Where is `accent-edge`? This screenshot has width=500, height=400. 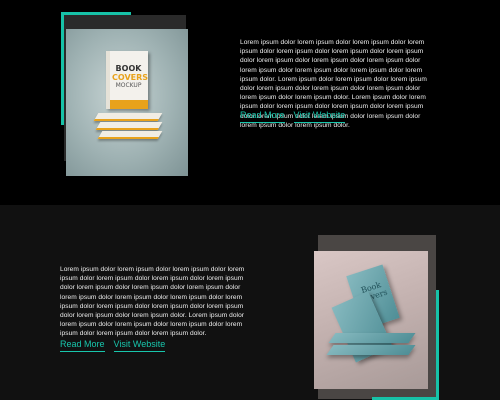
accent-edge is located at coordinates (437, 345).